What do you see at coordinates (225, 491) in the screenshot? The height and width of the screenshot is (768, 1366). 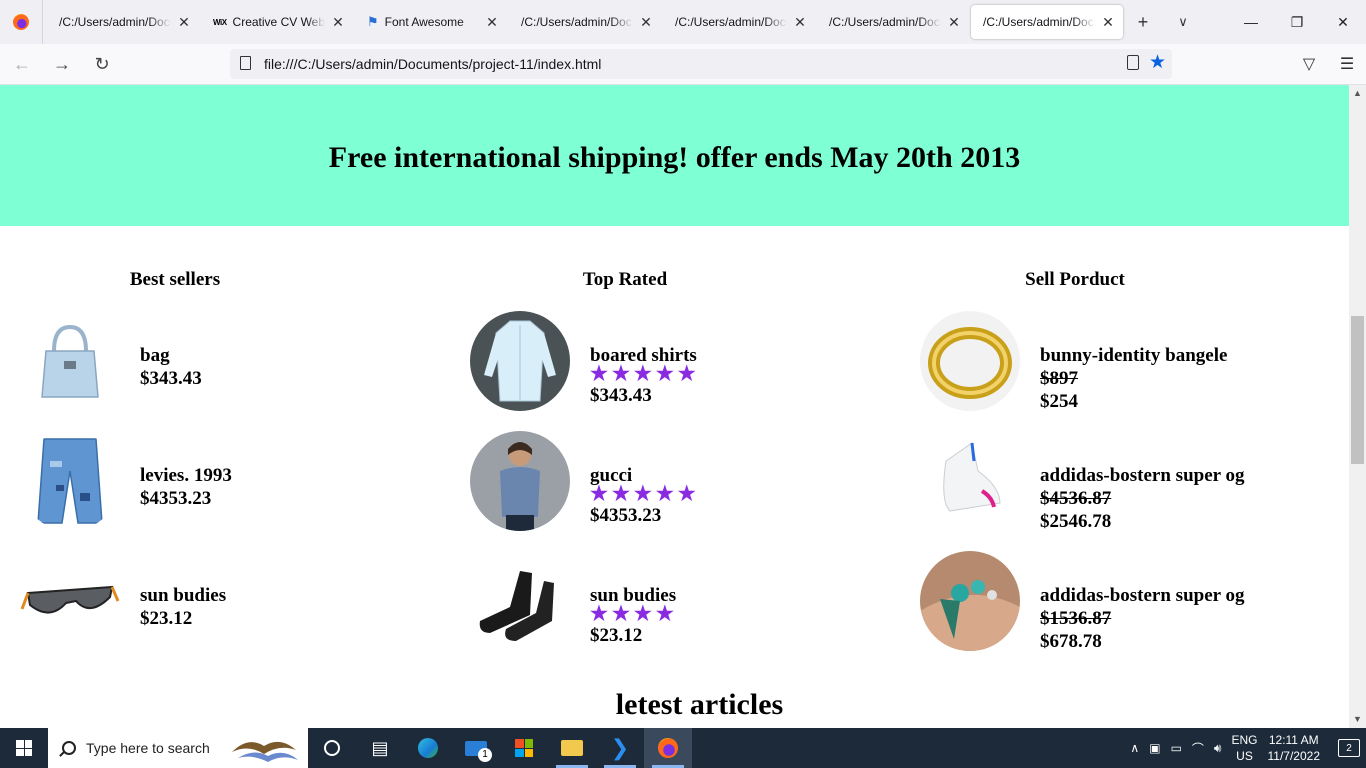 I see `product-item: levies. 1993 $4353.23` at bounding box center [225, 491].